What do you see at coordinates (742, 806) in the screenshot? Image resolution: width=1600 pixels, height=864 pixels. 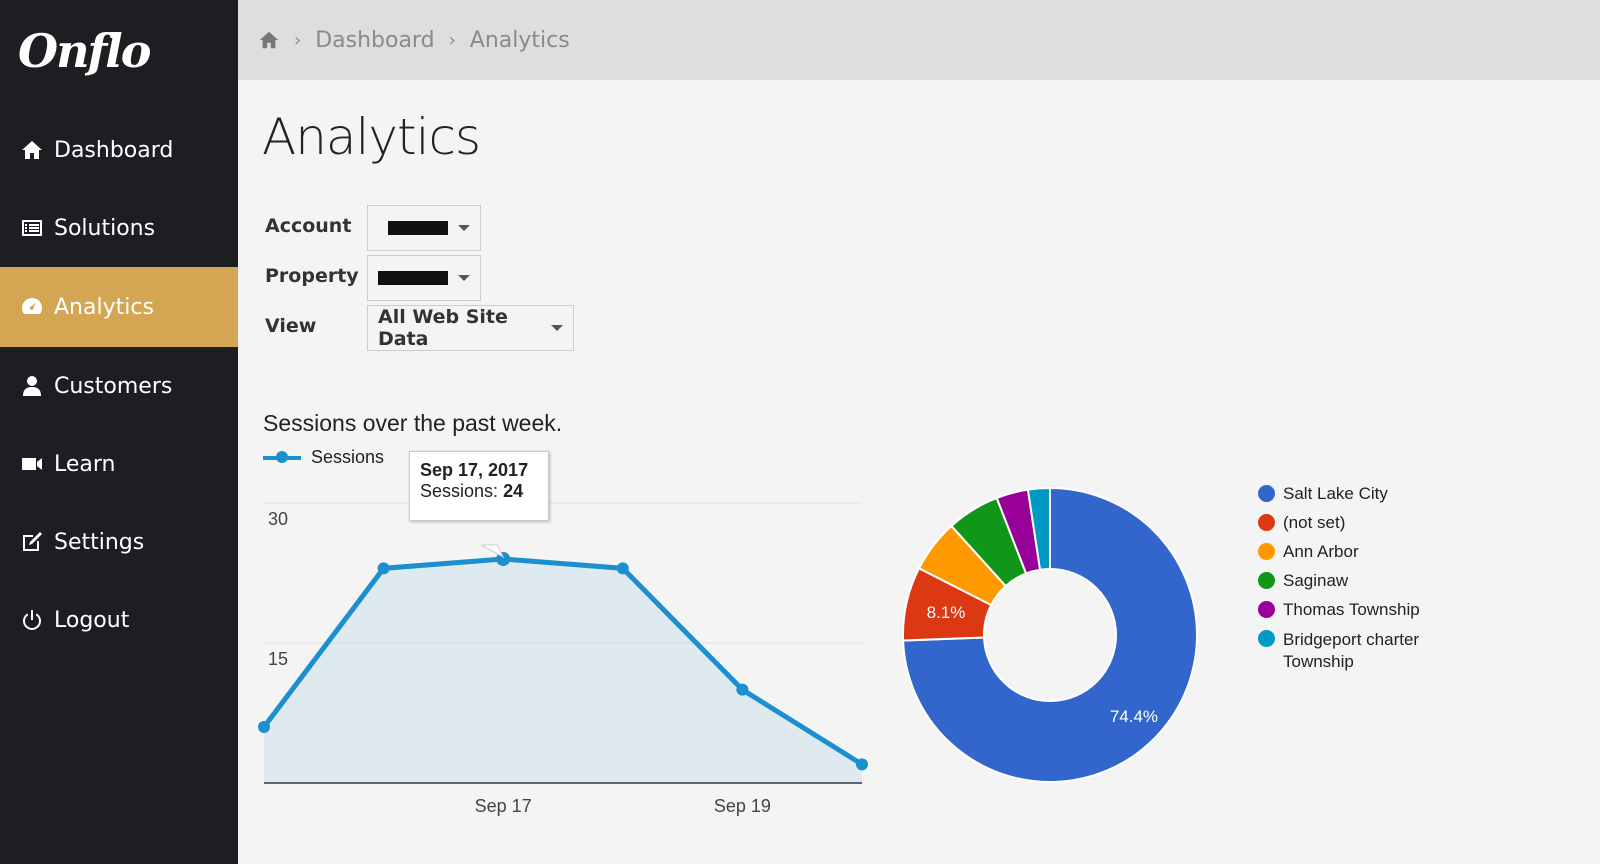 I see `x-tick-label: Sep 19` at bounding box center [742, 806].